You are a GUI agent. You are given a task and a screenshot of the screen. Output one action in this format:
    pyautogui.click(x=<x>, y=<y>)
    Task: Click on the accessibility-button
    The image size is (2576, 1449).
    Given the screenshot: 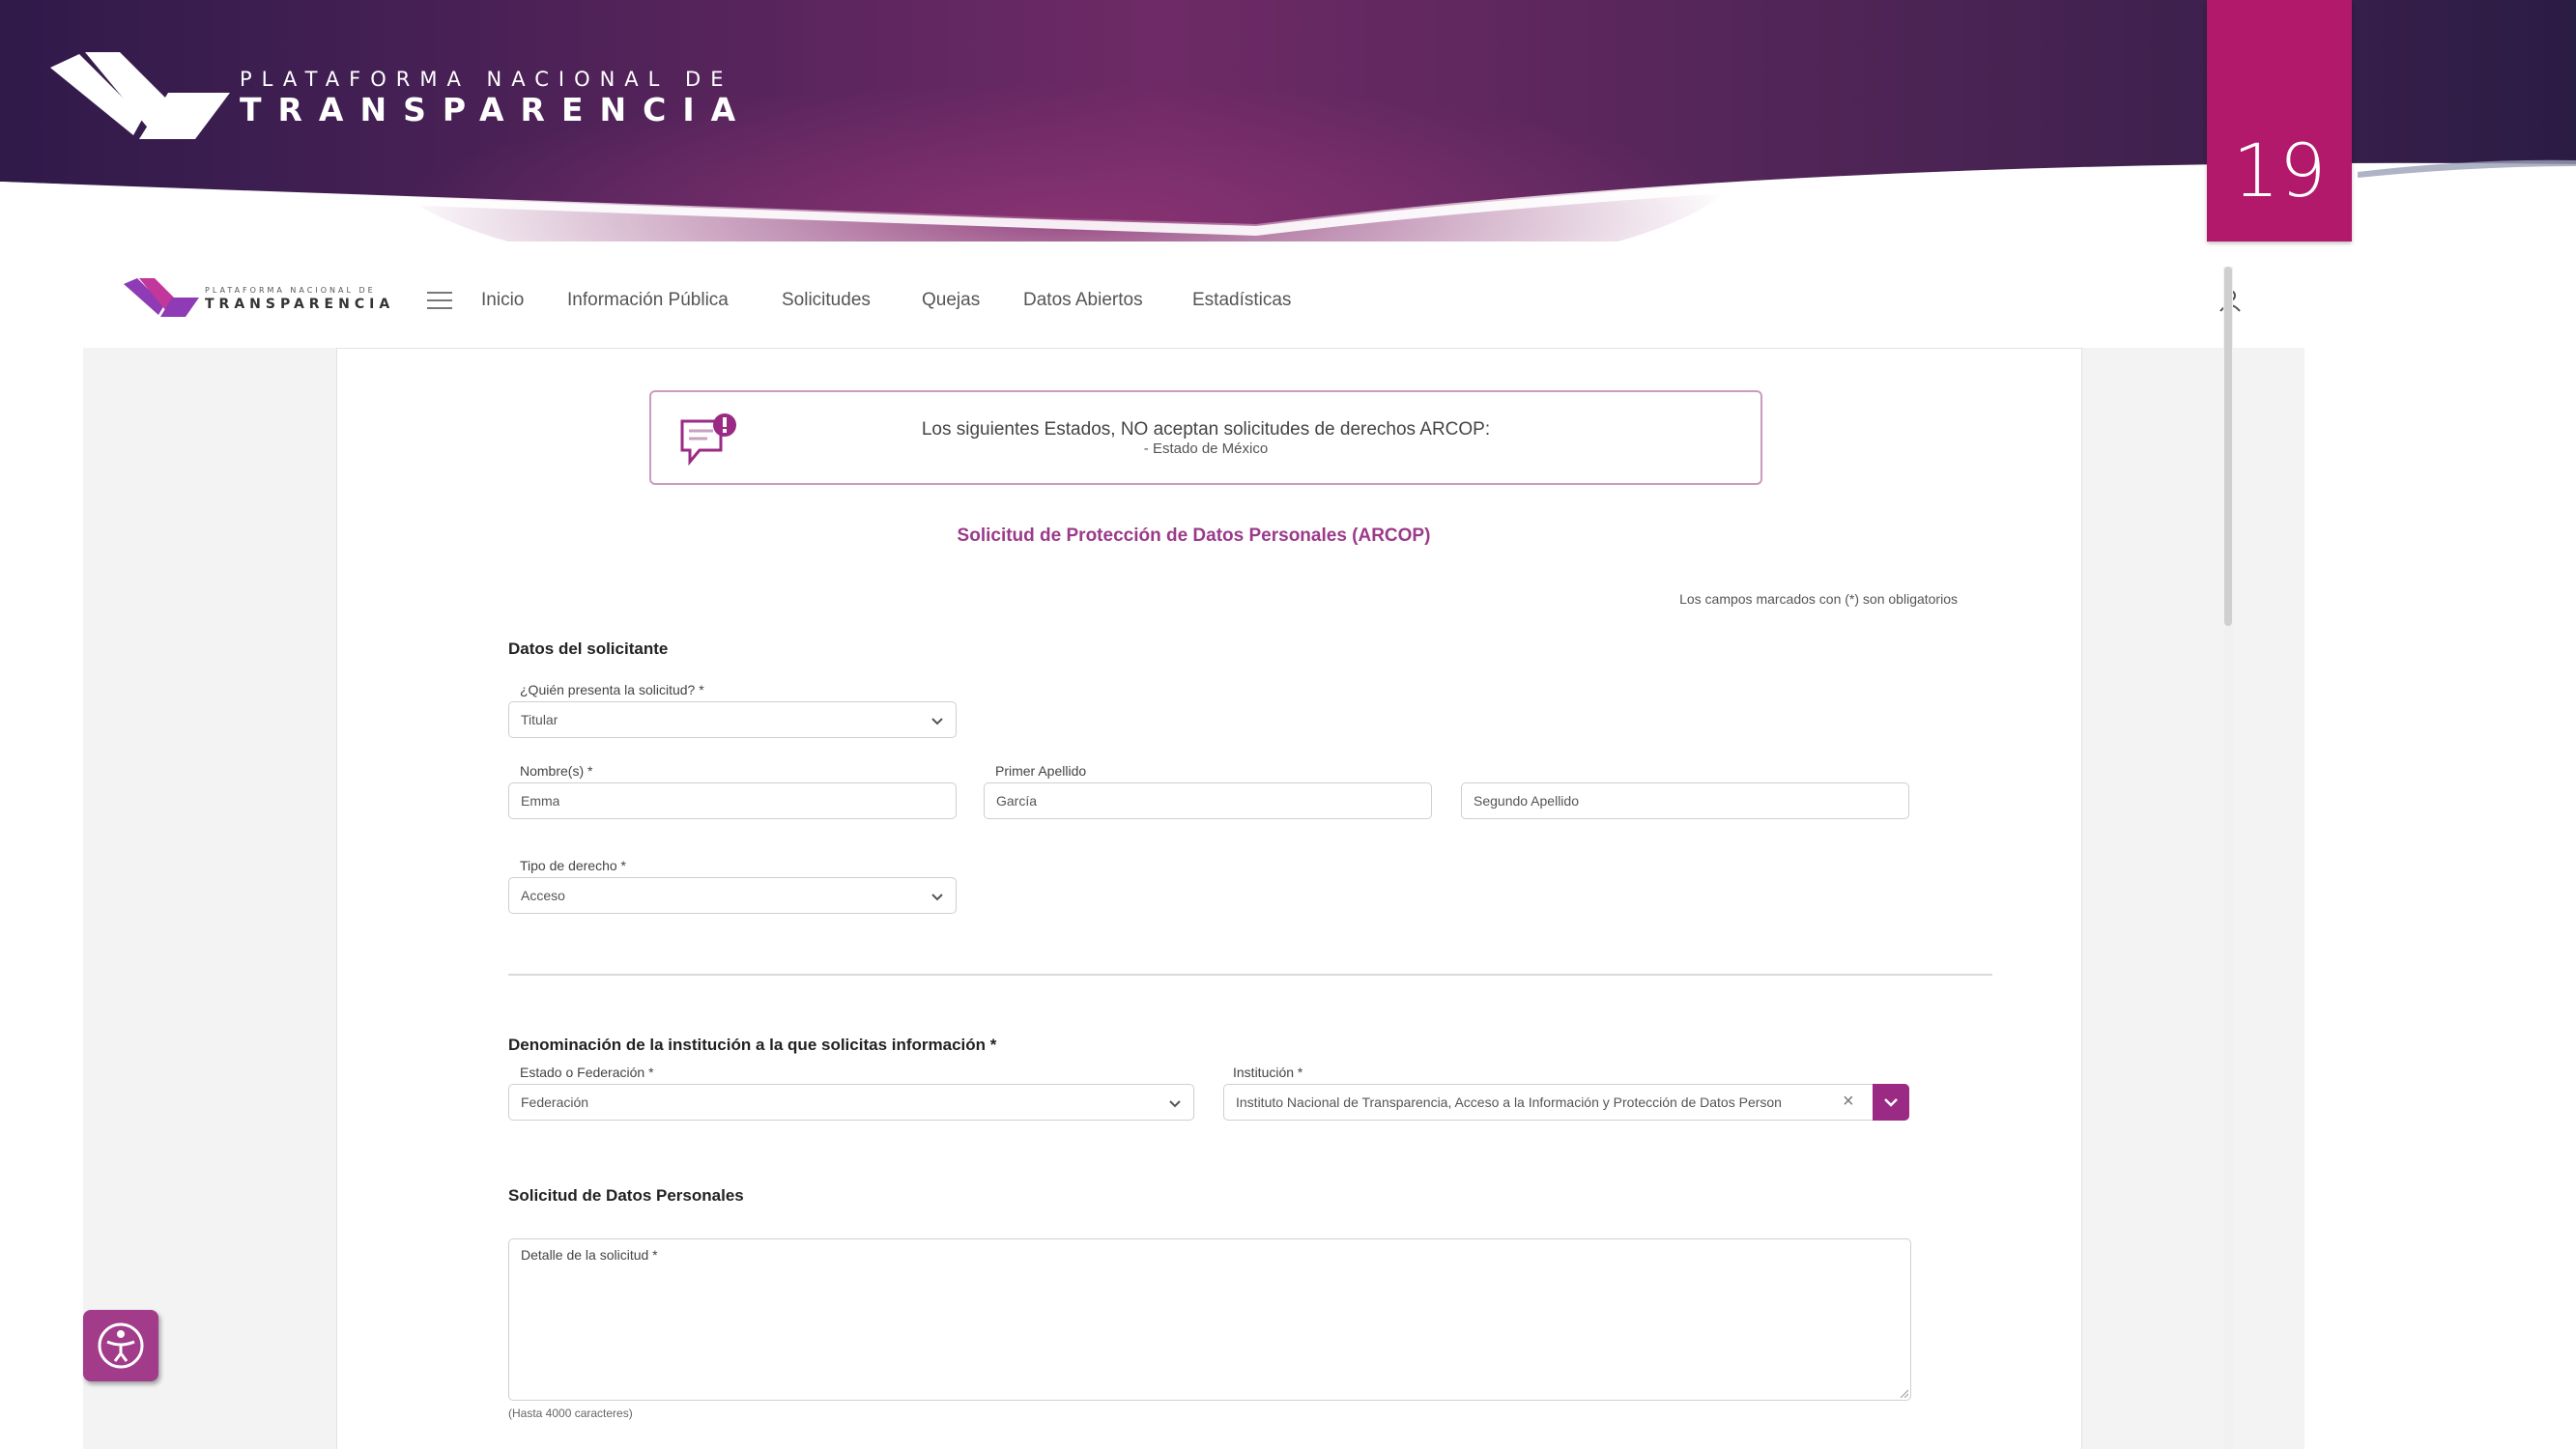 What is the action you would take?
    pyautogui.click(x=121, y=1345)
    